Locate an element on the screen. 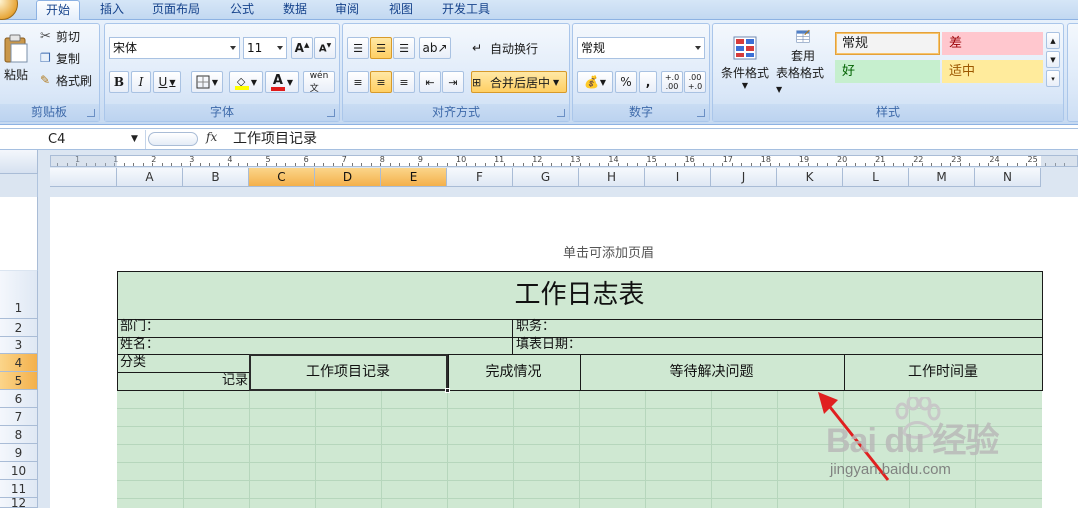 The height and width of the screenshot is (508, 1078). styles-more-icon: ▾ is located at coordinates (1053, 78).